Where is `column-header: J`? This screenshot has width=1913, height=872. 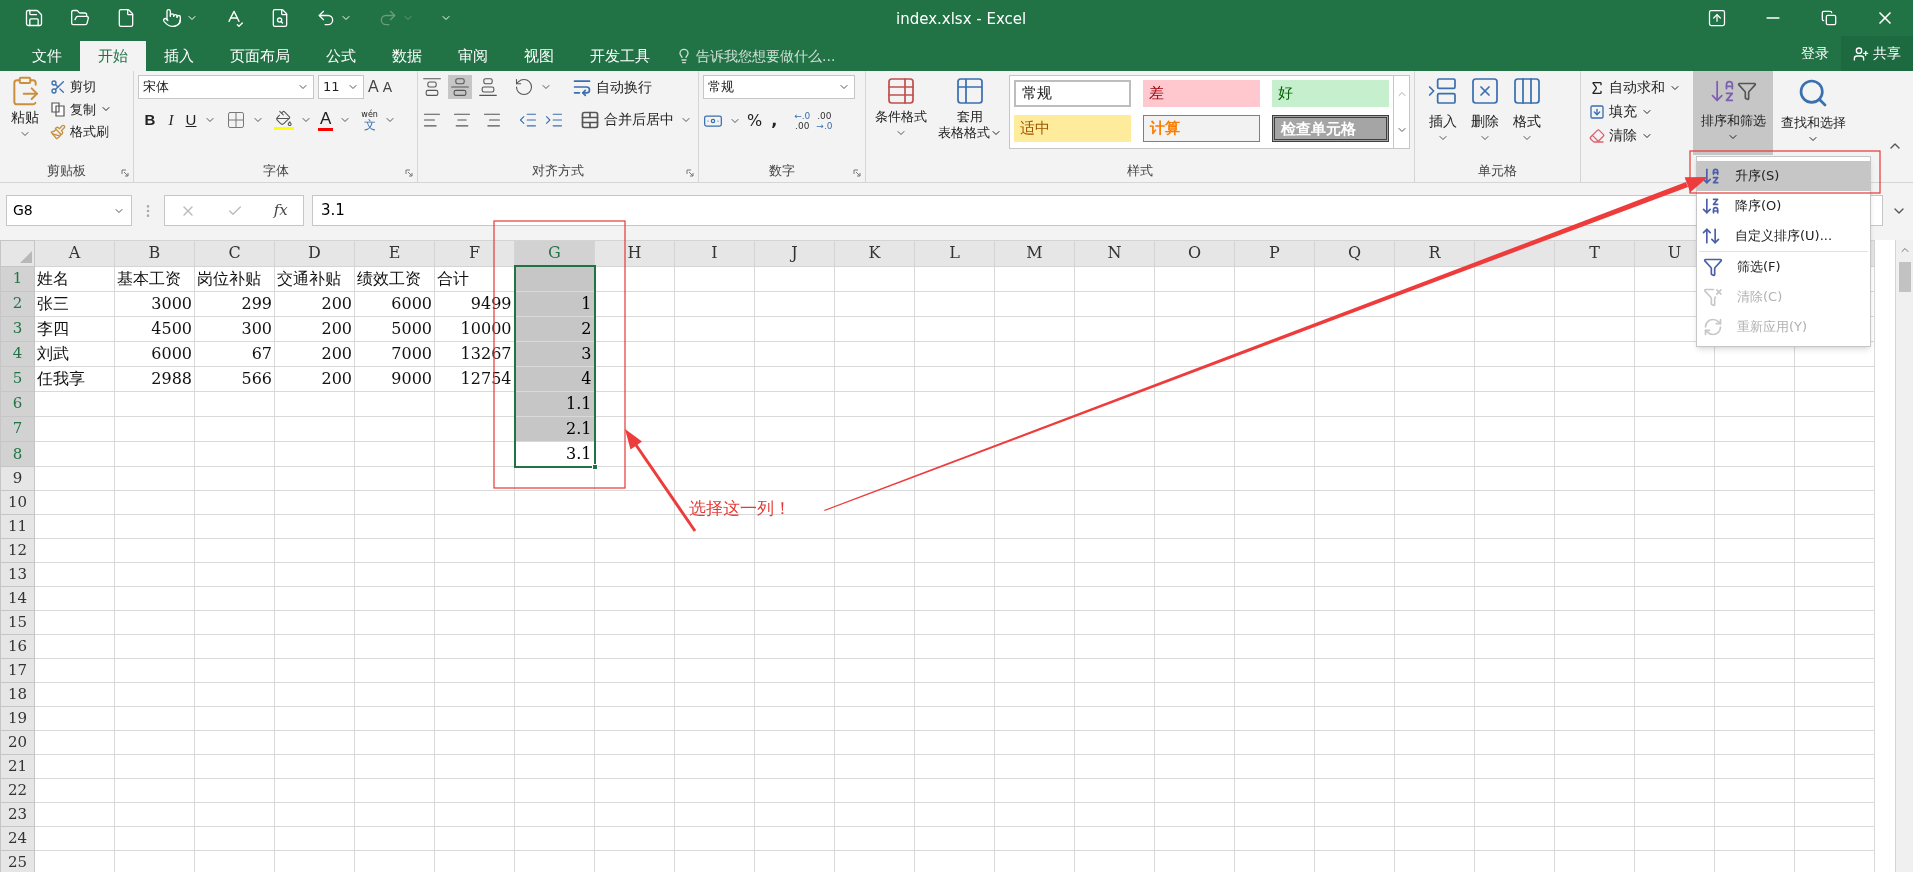
column-header: J is located at coordinates (794, 253).